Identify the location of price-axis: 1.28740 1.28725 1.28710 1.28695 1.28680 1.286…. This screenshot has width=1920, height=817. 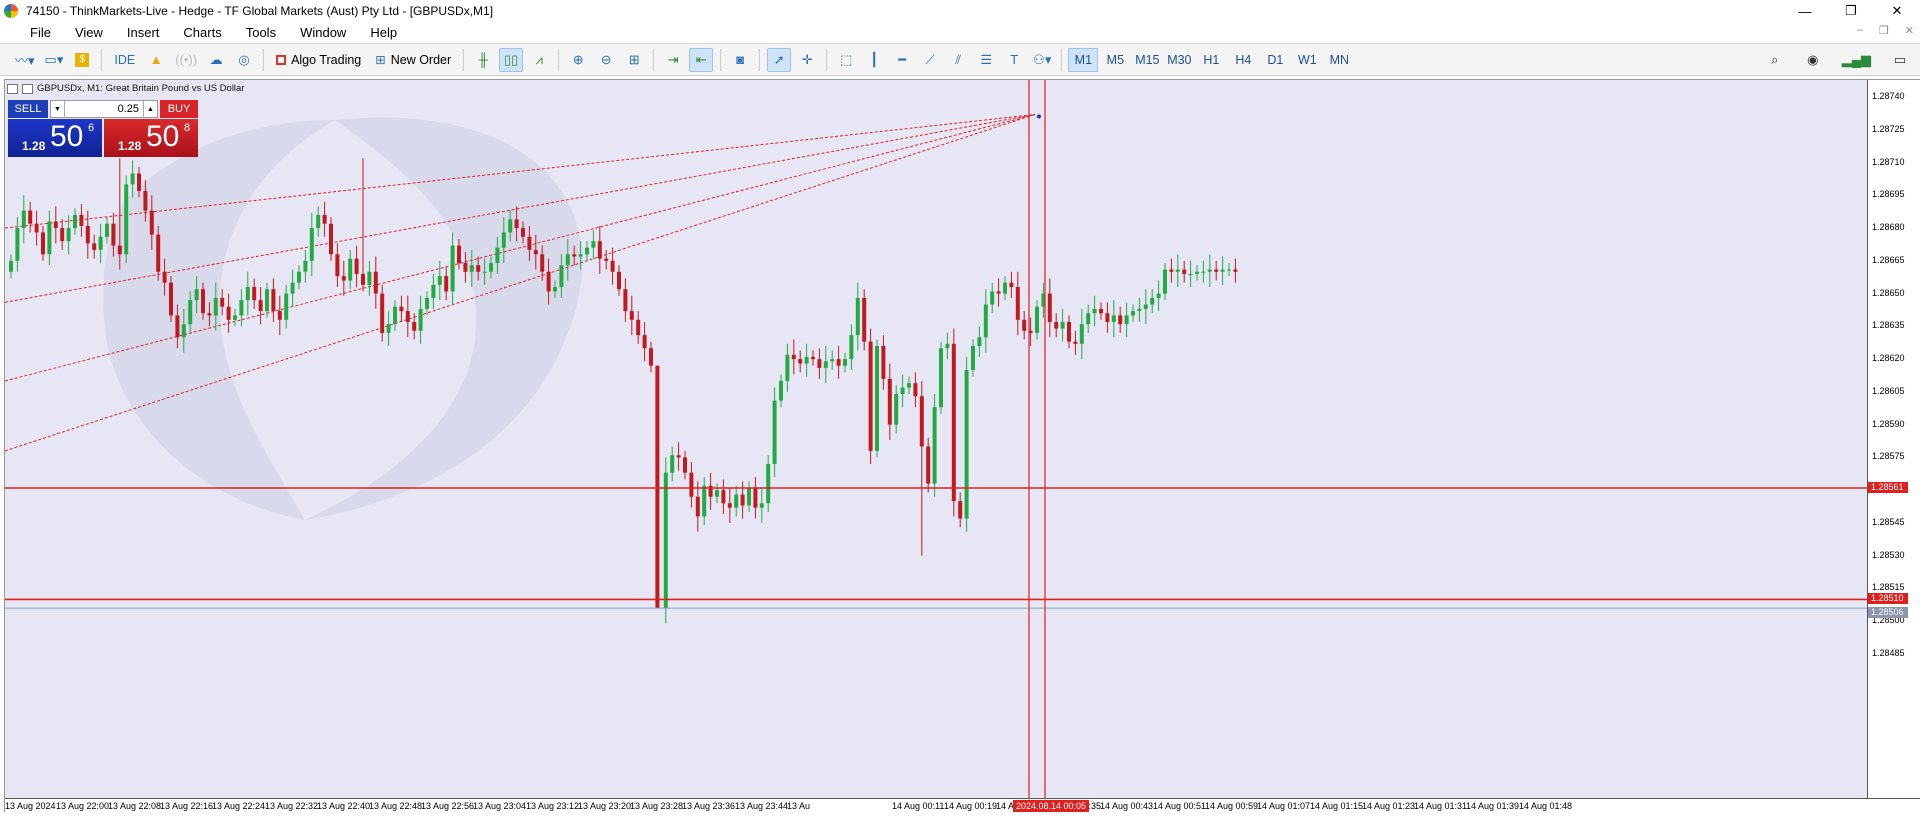
(1893, 439).